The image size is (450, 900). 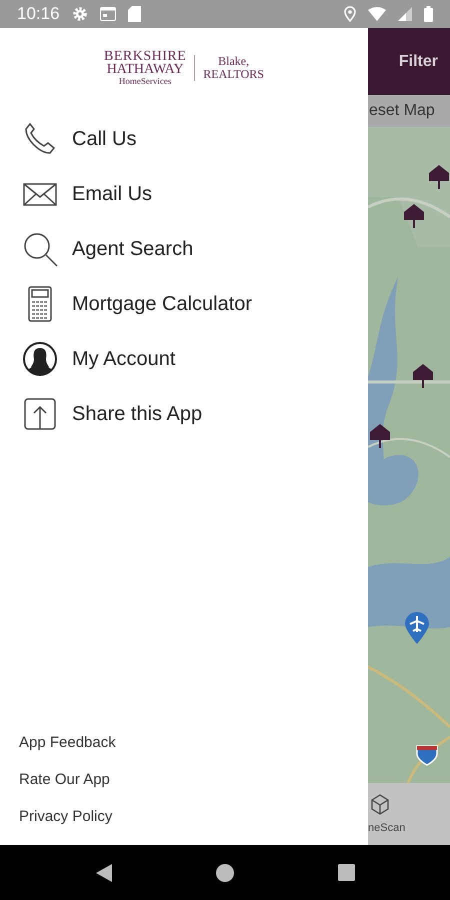 I want to click on filter-button: Filter, so click(x=418, y=62).